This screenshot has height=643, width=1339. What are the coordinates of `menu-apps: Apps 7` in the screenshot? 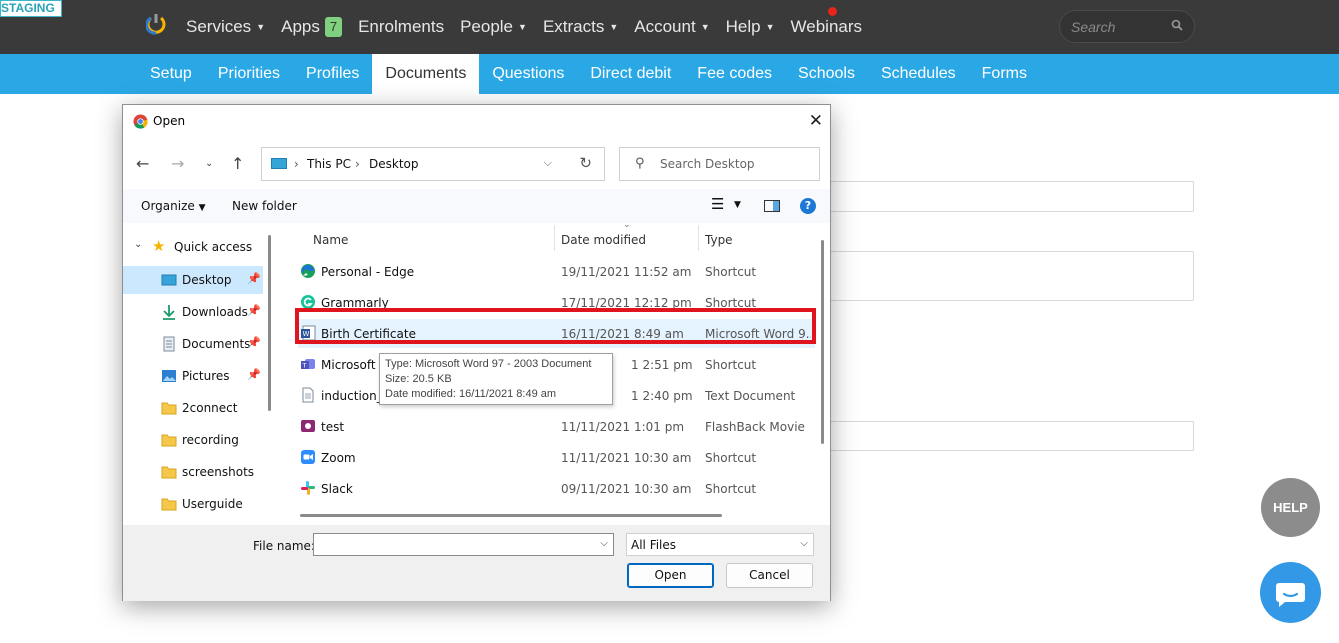 It's located at (312, 27).